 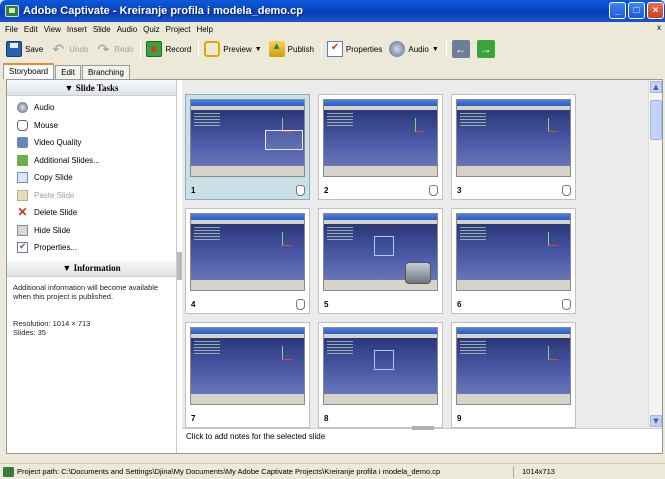 I want to click on properties-button: Properties, so click(x=354, y=49).